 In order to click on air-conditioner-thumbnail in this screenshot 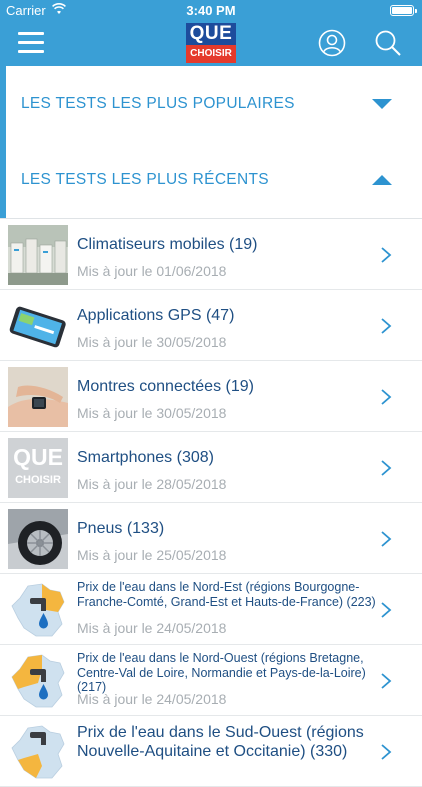, I will do `click(38, 255)`.